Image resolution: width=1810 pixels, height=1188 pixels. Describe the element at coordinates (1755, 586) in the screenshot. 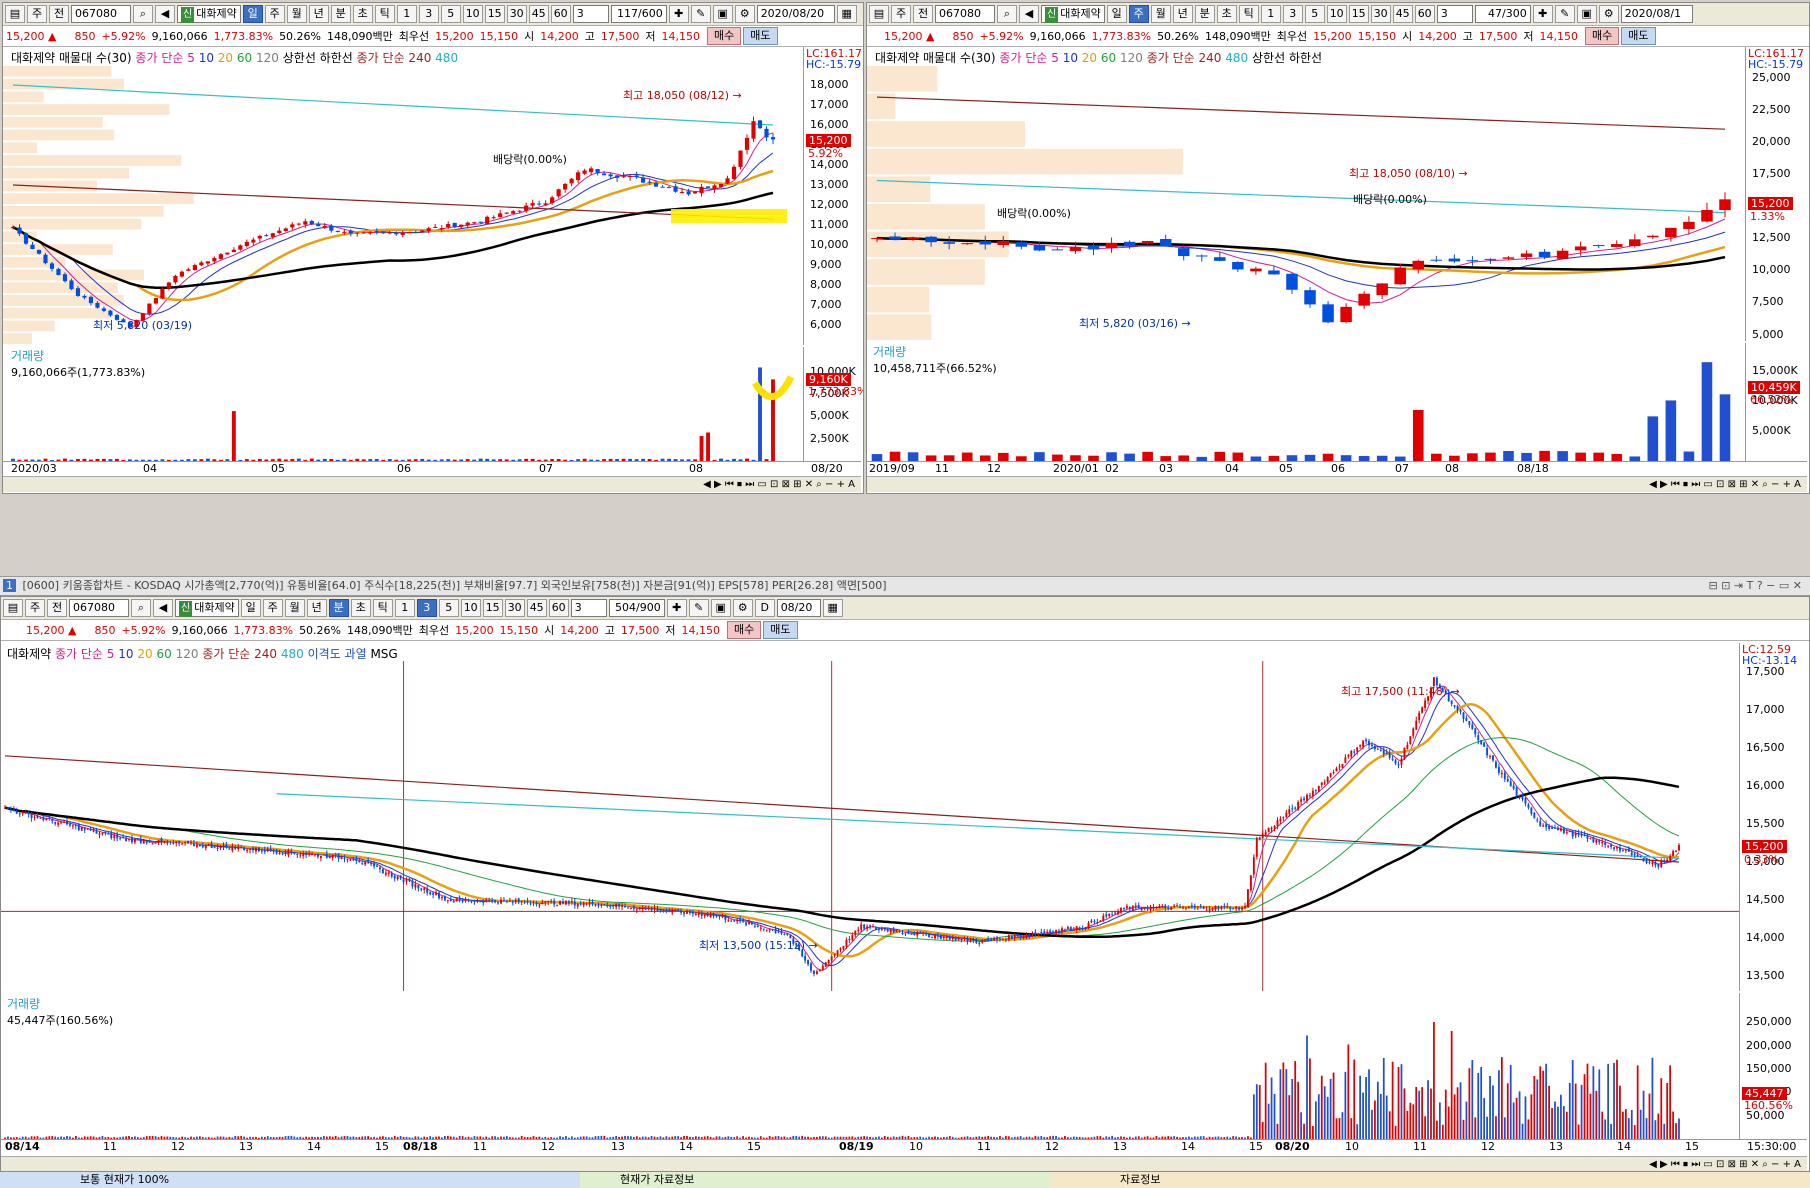

I see `window-controls: ⊟ ⊡ ⇥ T ? − ▭ ✕` at that location.